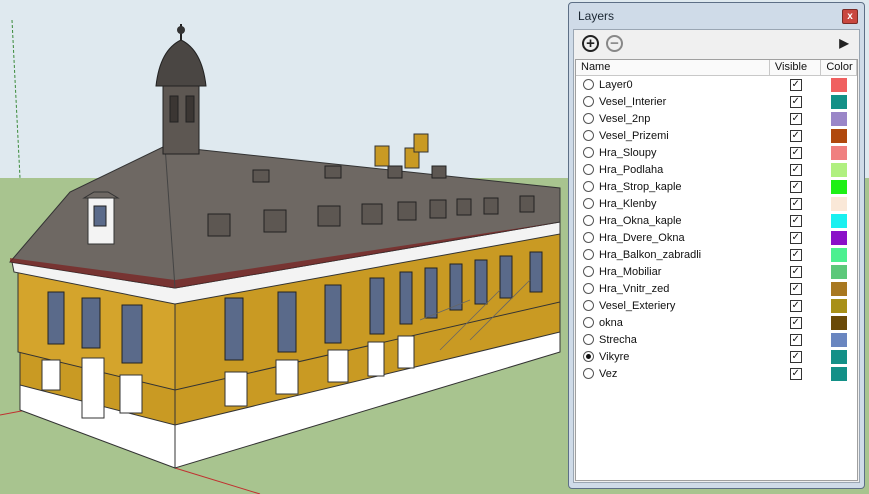  What do you see at coordinates (628, 152) in the screenshot?
I see `layer-name: Hra_Sloupy` at bounding box center [628, 152].